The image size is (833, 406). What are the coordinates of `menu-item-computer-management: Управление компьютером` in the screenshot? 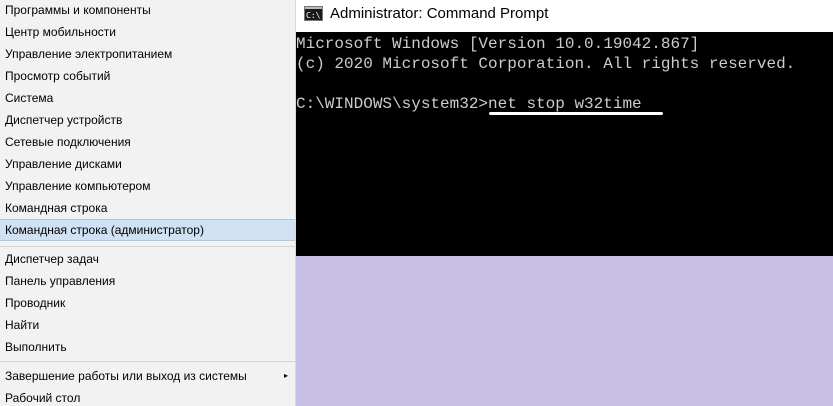 It's located at (147, 186).